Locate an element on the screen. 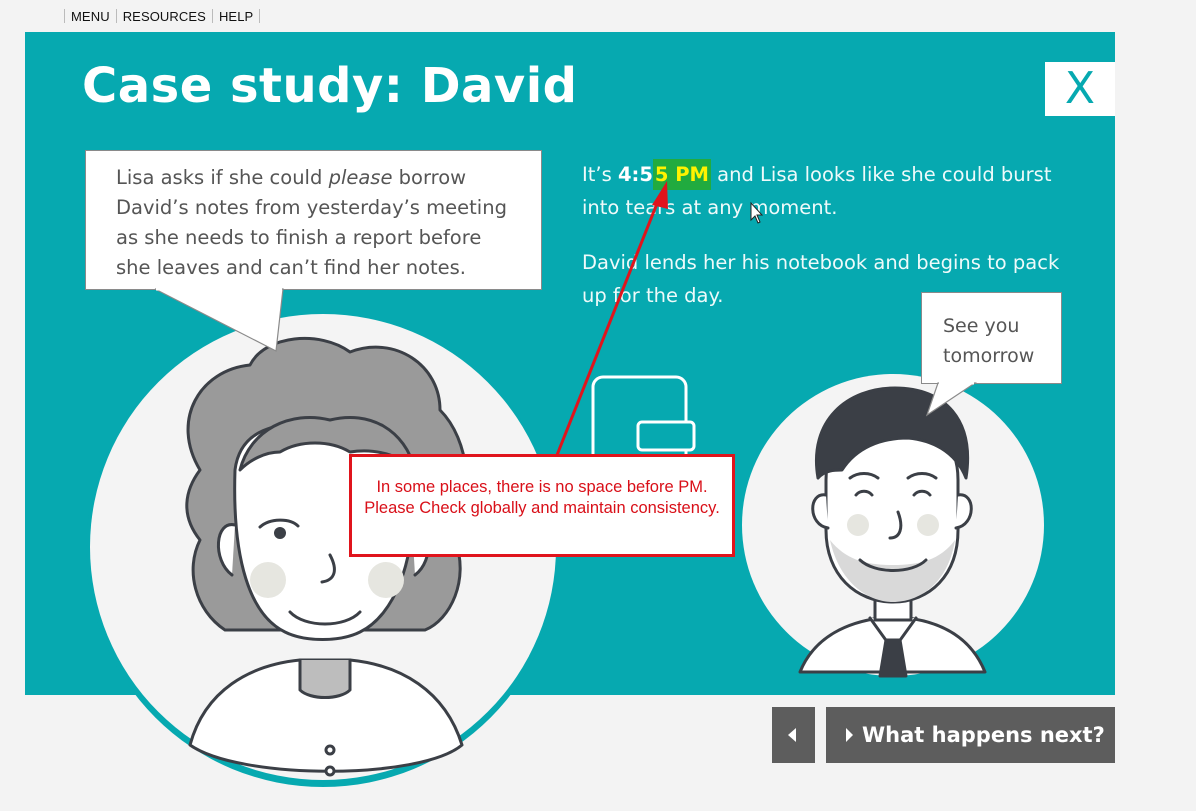 This screenshot has height=811, width=1196. nav-divider is located at coordinates (260, 16).